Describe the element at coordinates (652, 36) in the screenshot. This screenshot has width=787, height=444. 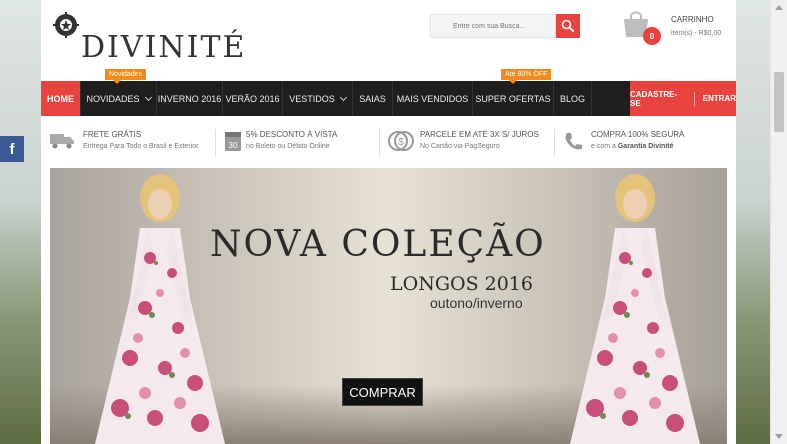
I see `cart-count-badge: 0` at that location.